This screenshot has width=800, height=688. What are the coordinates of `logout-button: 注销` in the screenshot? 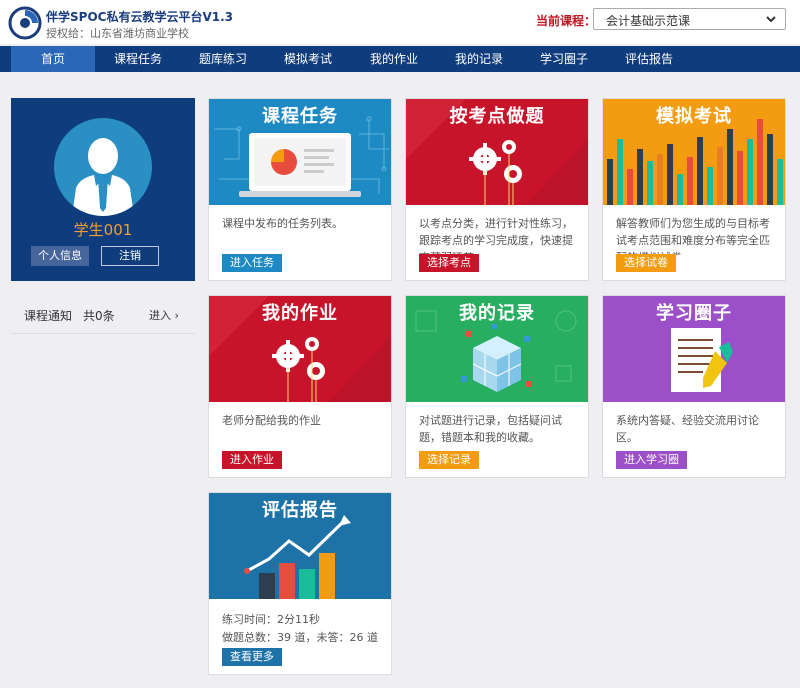 It's located at (130, 256).